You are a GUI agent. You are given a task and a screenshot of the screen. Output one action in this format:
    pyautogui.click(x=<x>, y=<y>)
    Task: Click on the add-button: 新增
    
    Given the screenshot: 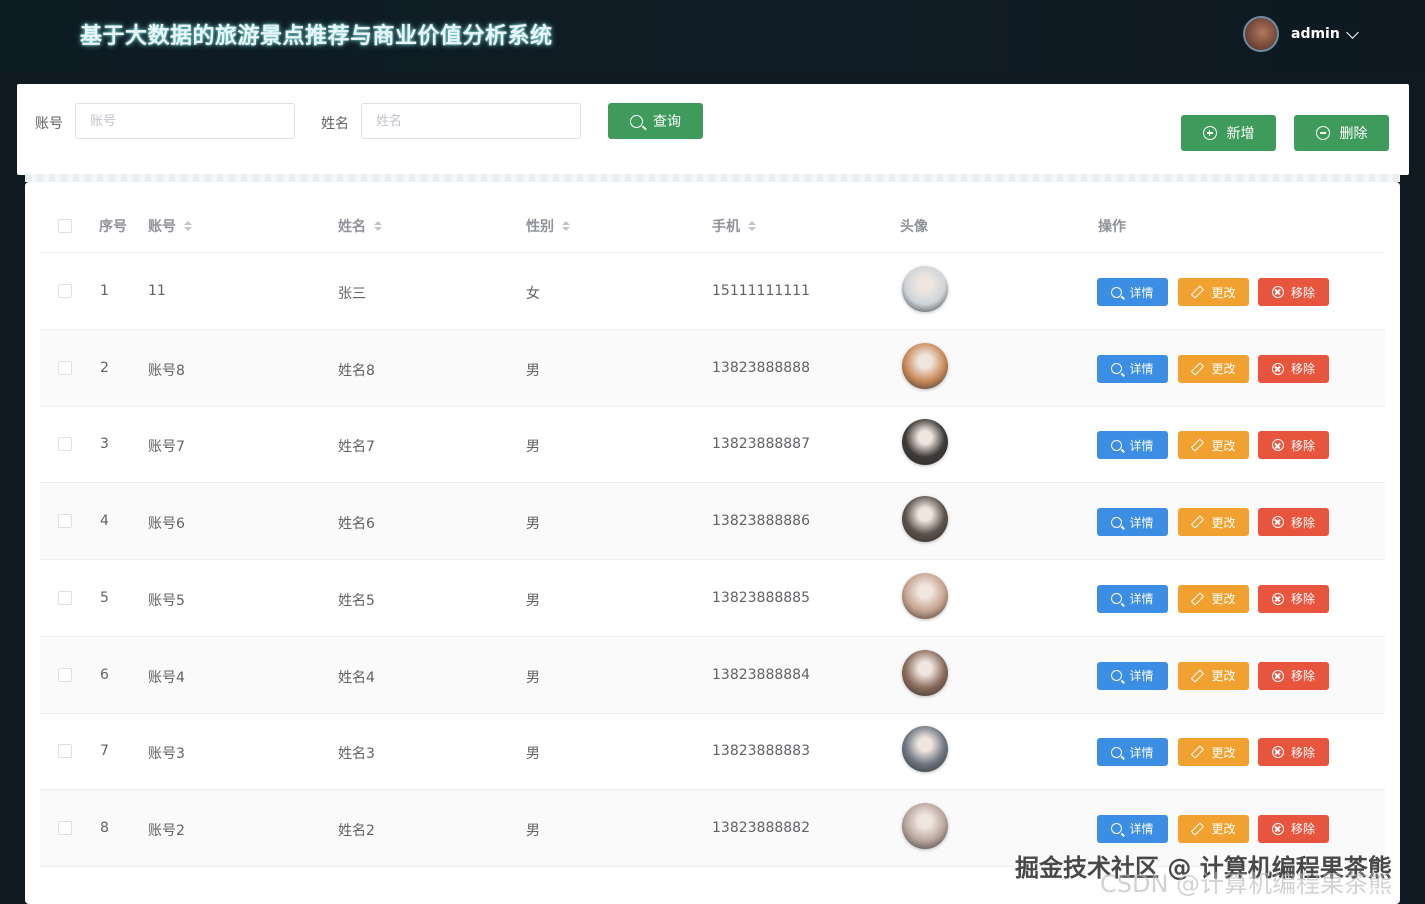 What is the action you would take?
    pyautogui.click(x=1228, y=133)
    